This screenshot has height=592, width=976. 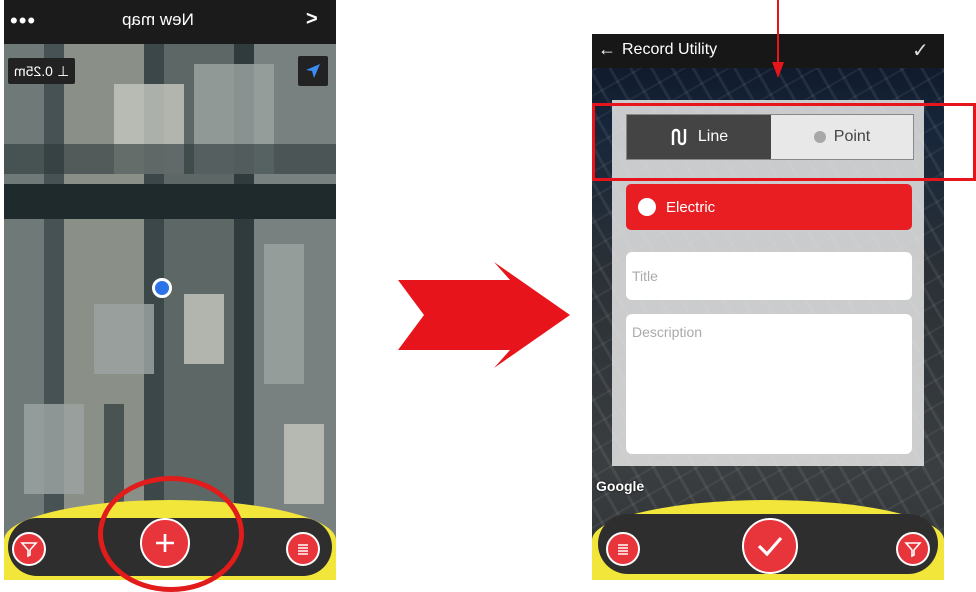 What do you see at coordinates (645, 276) in the screenshot?
I see `title-placeholder: Title` at bounding box center [645, 276].